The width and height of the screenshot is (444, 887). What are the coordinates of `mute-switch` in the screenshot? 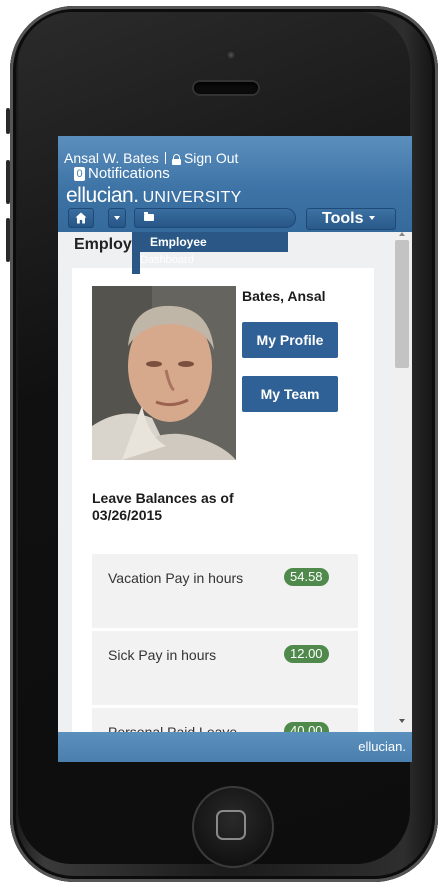 It's located at (8, 121).